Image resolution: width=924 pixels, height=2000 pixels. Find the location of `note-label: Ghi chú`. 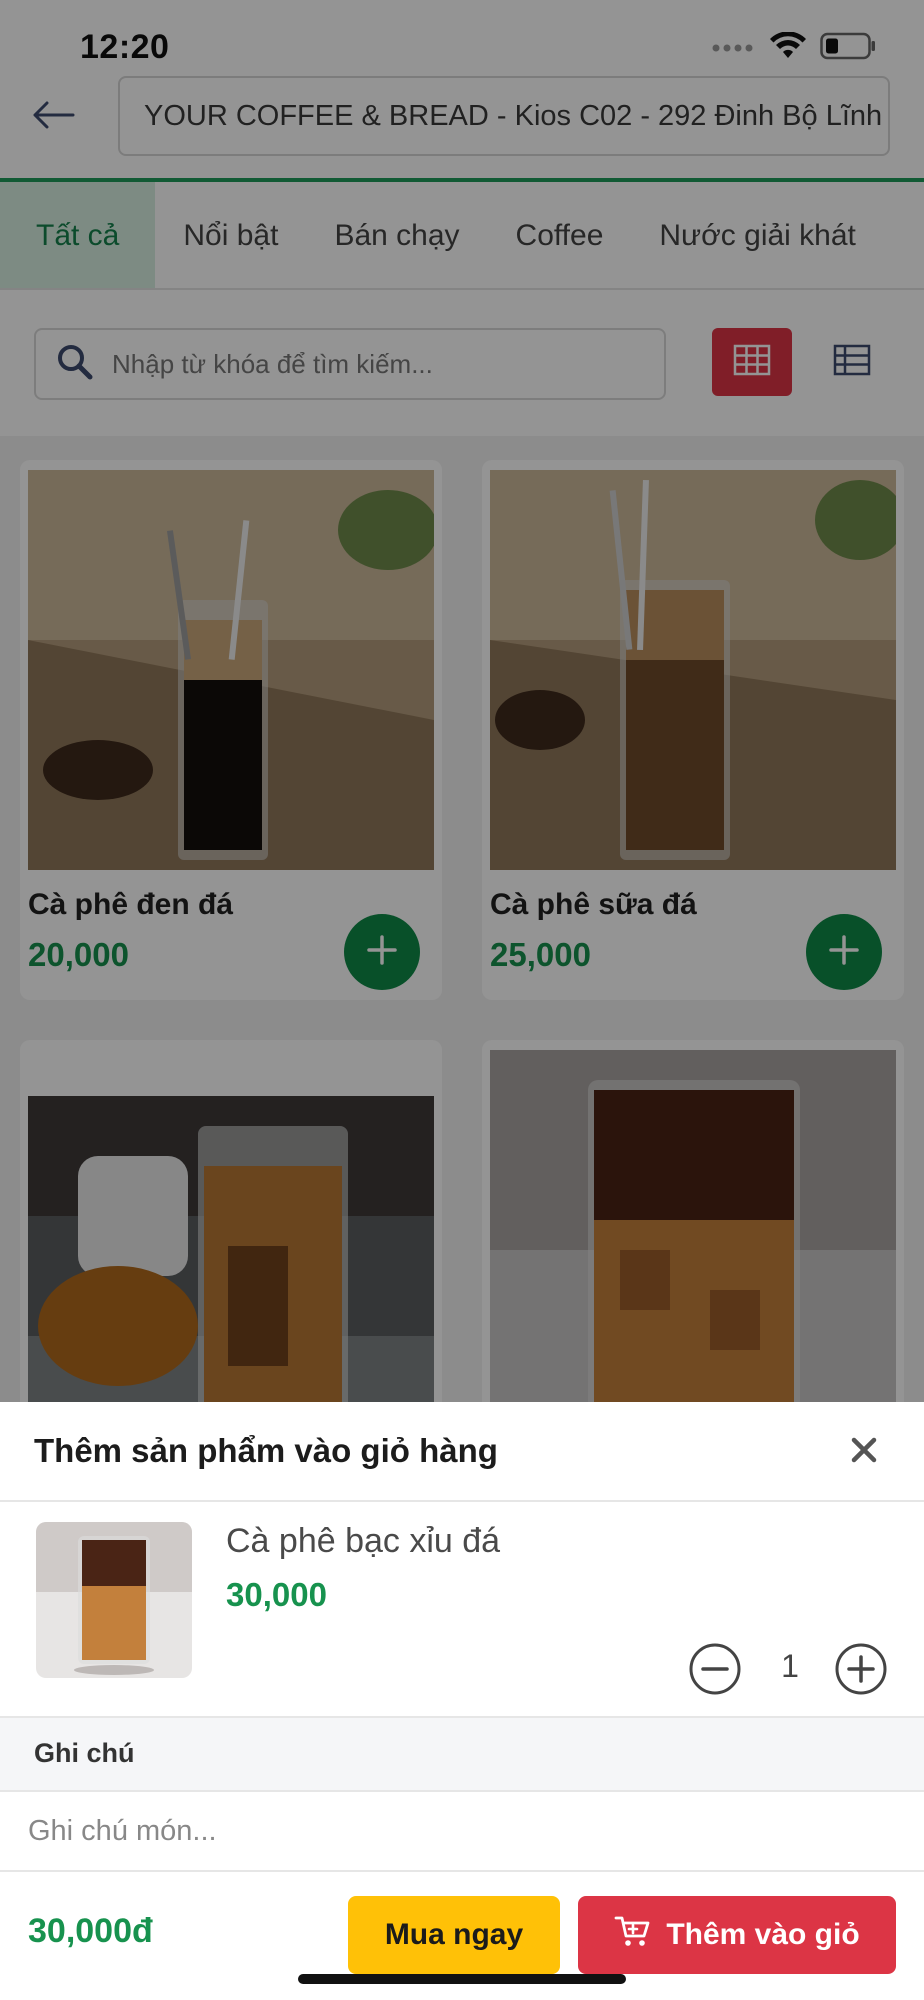

note-label: Ghi chú is located at coordinates (84, 1753).